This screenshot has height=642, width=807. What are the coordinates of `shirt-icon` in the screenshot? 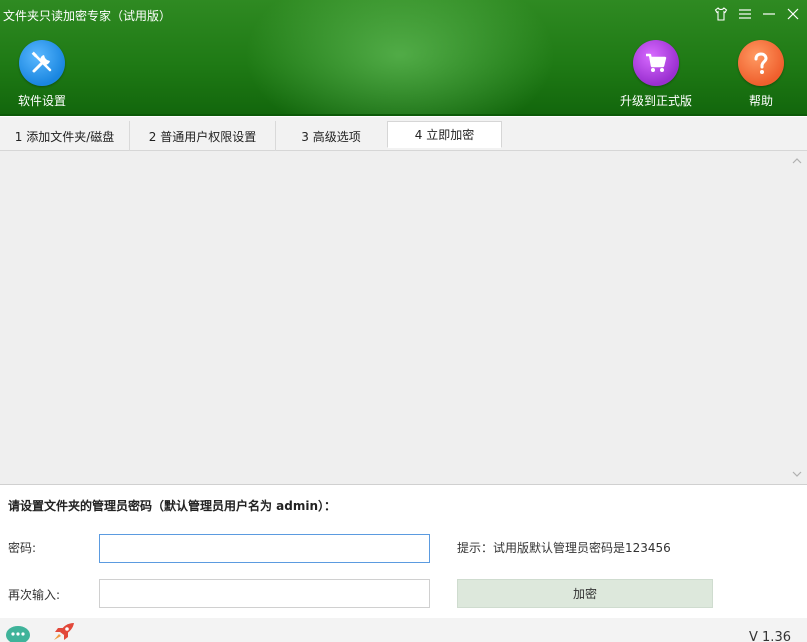 It's located at (721, 14).